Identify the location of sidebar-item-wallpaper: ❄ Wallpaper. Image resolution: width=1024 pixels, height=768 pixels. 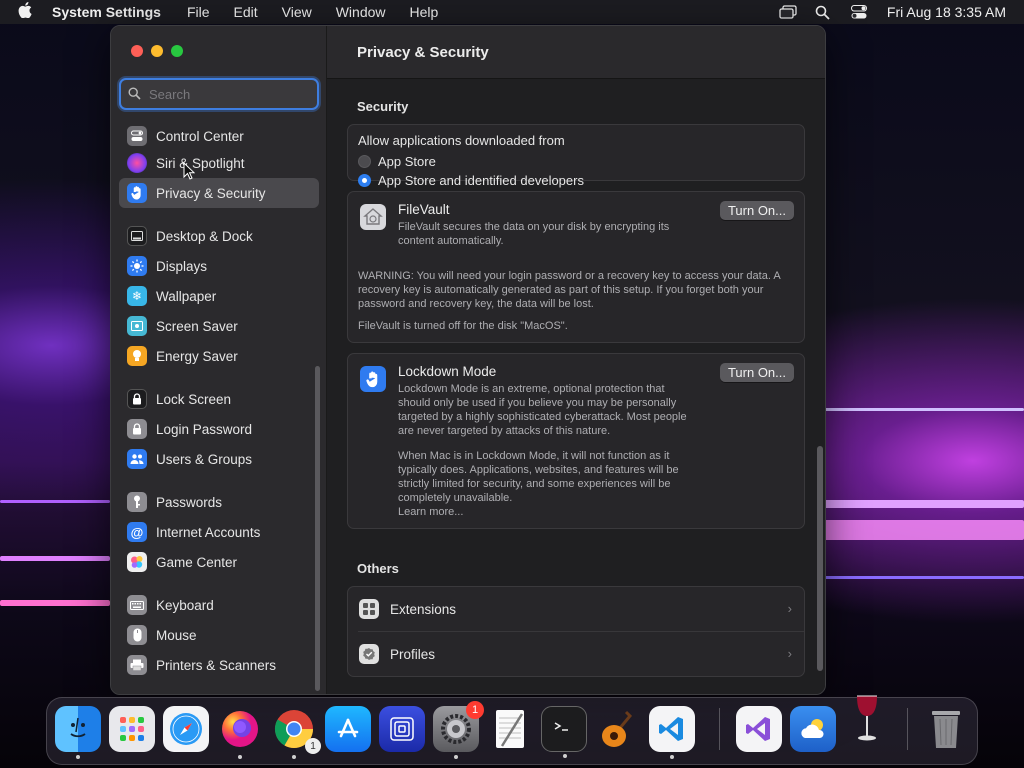
(219, 296).